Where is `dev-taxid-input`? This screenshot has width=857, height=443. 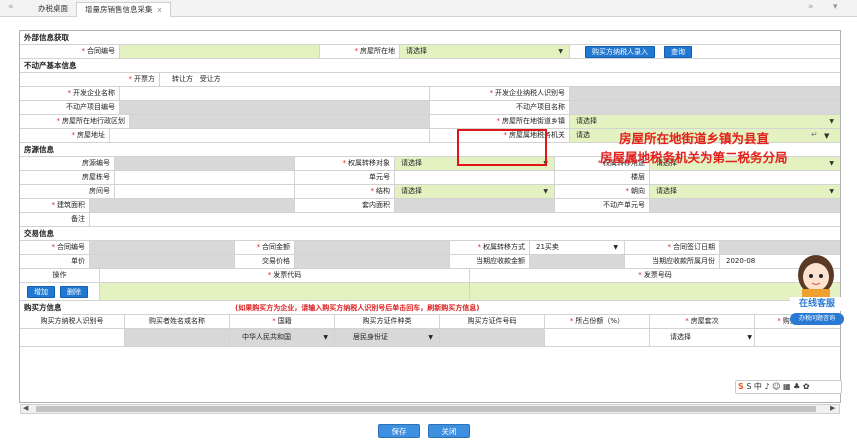 dev-taxid-input is located at coordinates (705, 93).